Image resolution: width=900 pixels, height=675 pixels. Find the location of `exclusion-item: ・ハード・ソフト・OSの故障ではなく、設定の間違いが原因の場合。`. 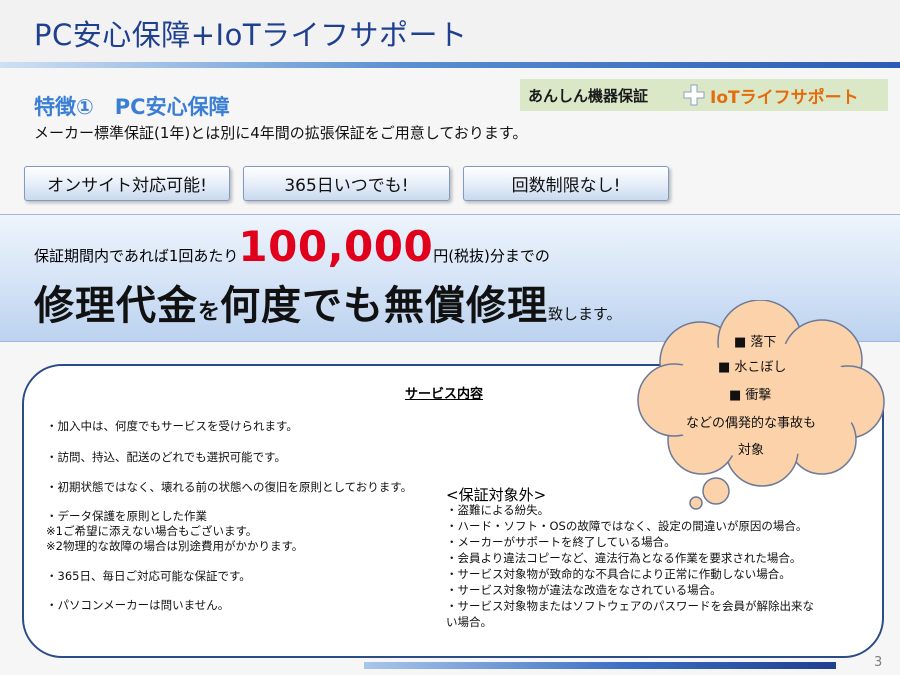

exclusion-item: ・ハード・ソフト・OSの故障ではなく、設定の間違いが原因の場合。 is located at coordinates (627, 526).